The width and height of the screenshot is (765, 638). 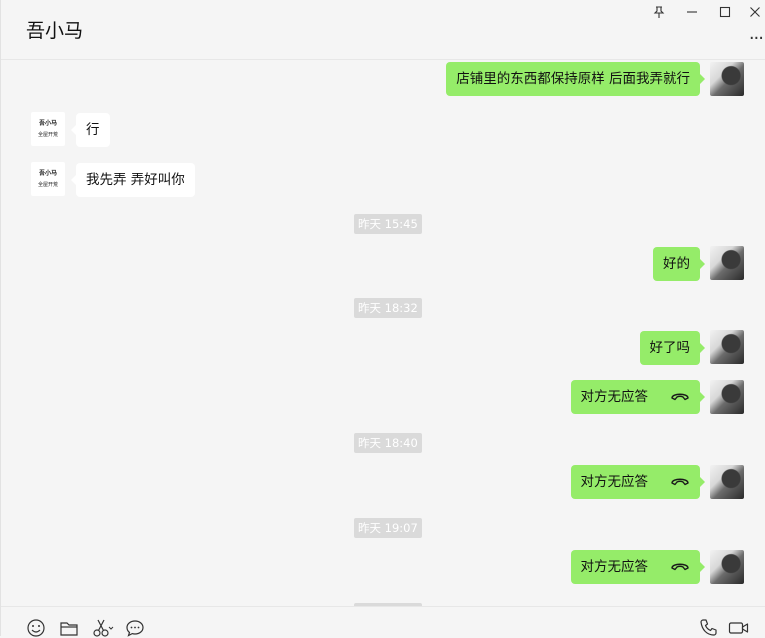 What do you see at coordinates (69, 628) in the screenshot?
I see `folder-icon` at bounding box center [69, 628].